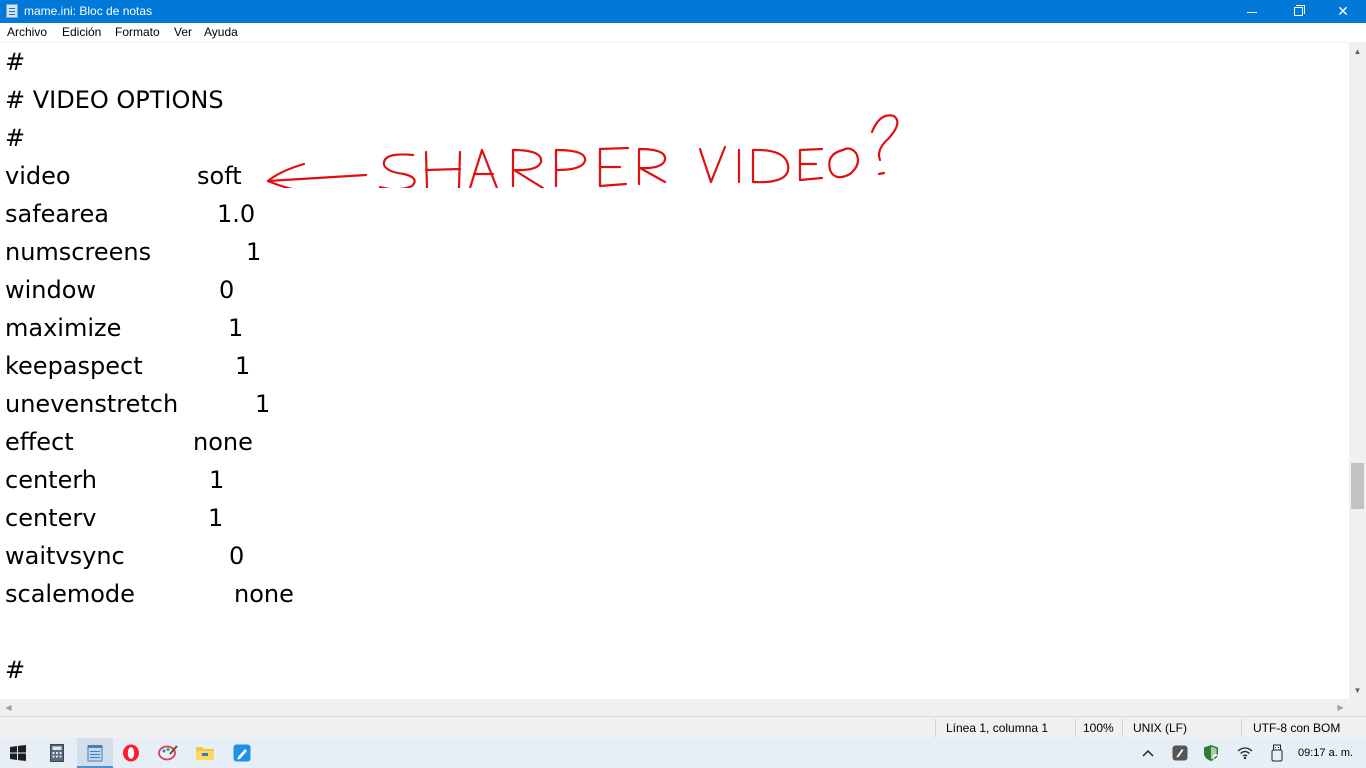 This screenshot has width=1366, height=768. What do you see at coordinates (168, 753) in the screenshot?
I see `paint-icon` at bounding box center [168, 753].